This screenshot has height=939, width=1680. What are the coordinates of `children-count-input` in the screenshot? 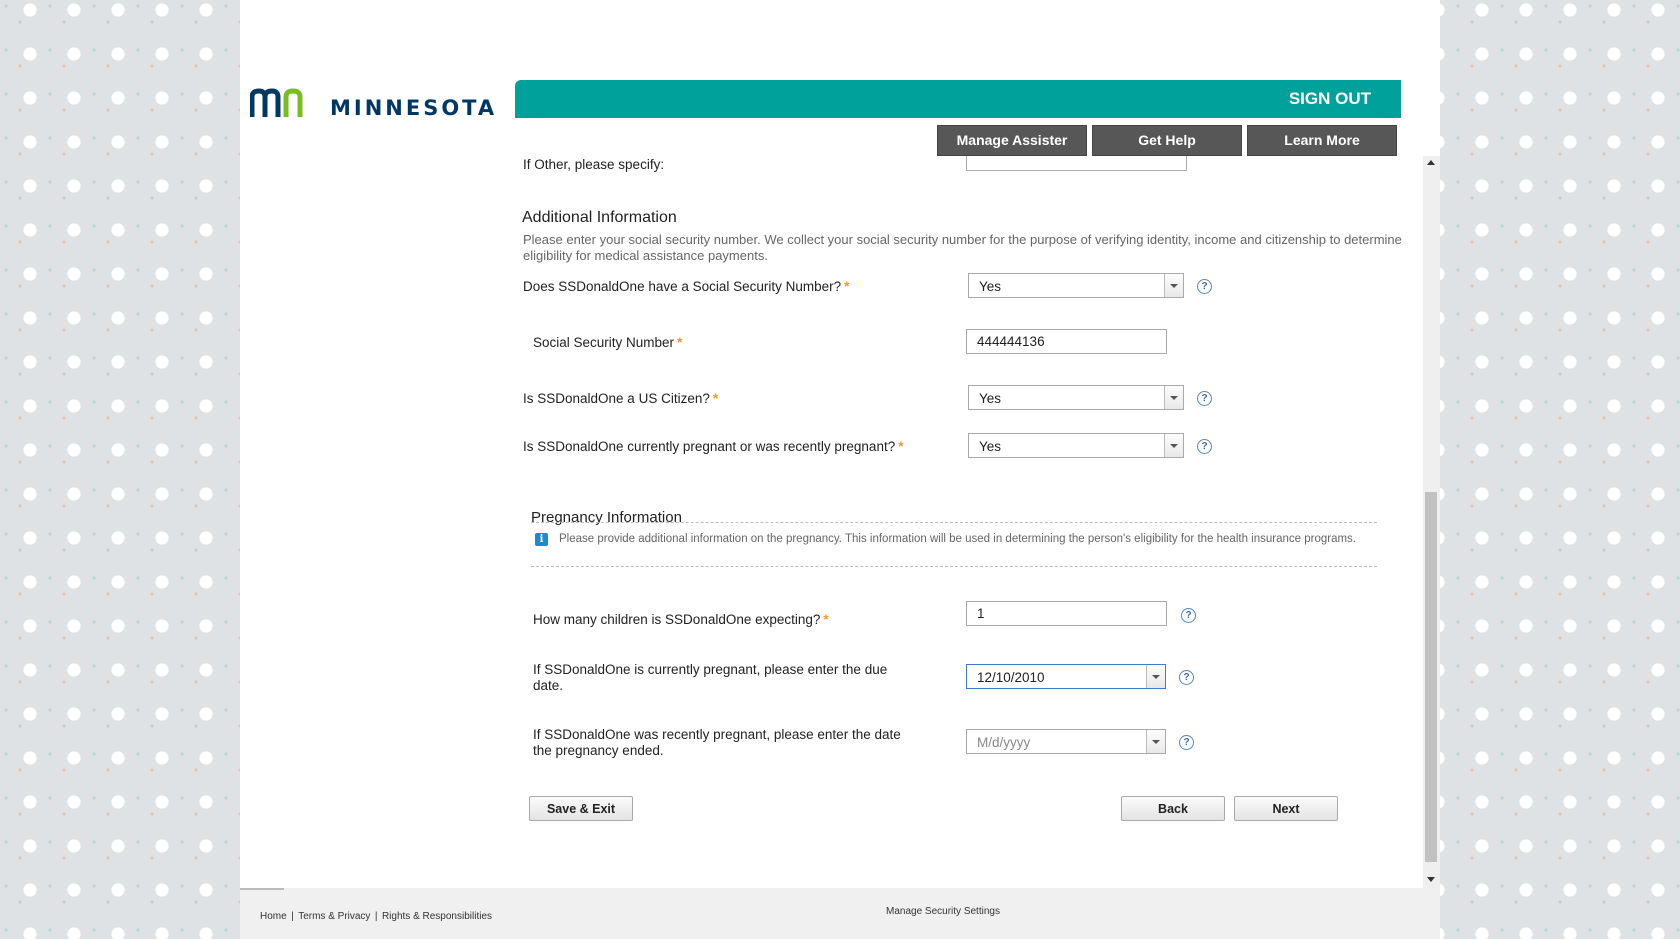 It's located at (1066, 613).